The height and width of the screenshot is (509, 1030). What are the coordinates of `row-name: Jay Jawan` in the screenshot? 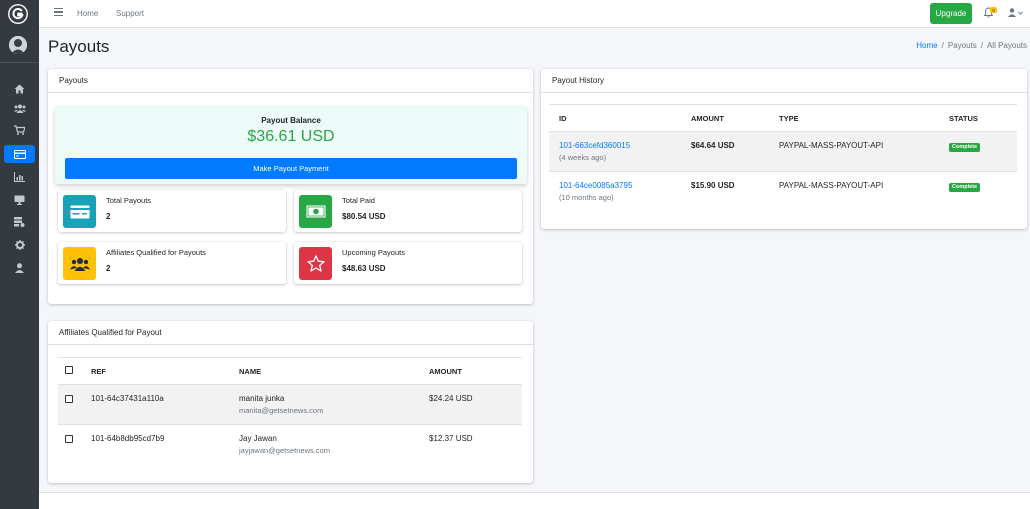 It's located at (258, 438).